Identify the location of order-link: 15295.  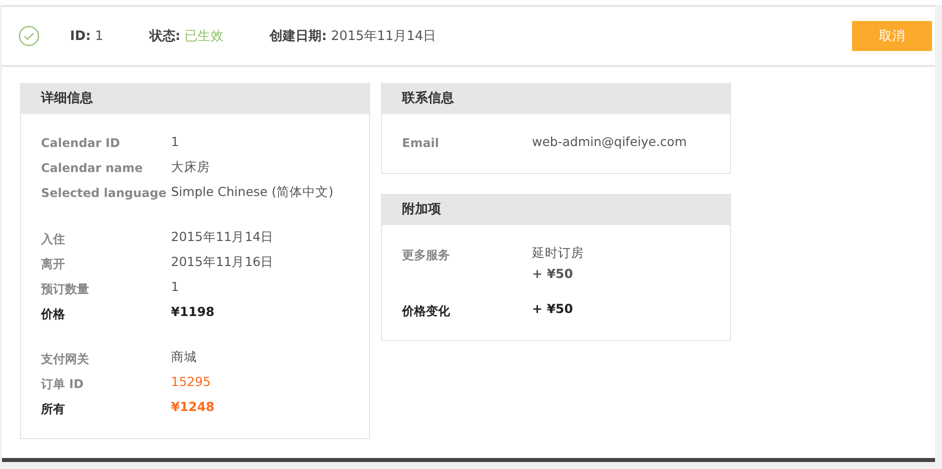
(191, 381).